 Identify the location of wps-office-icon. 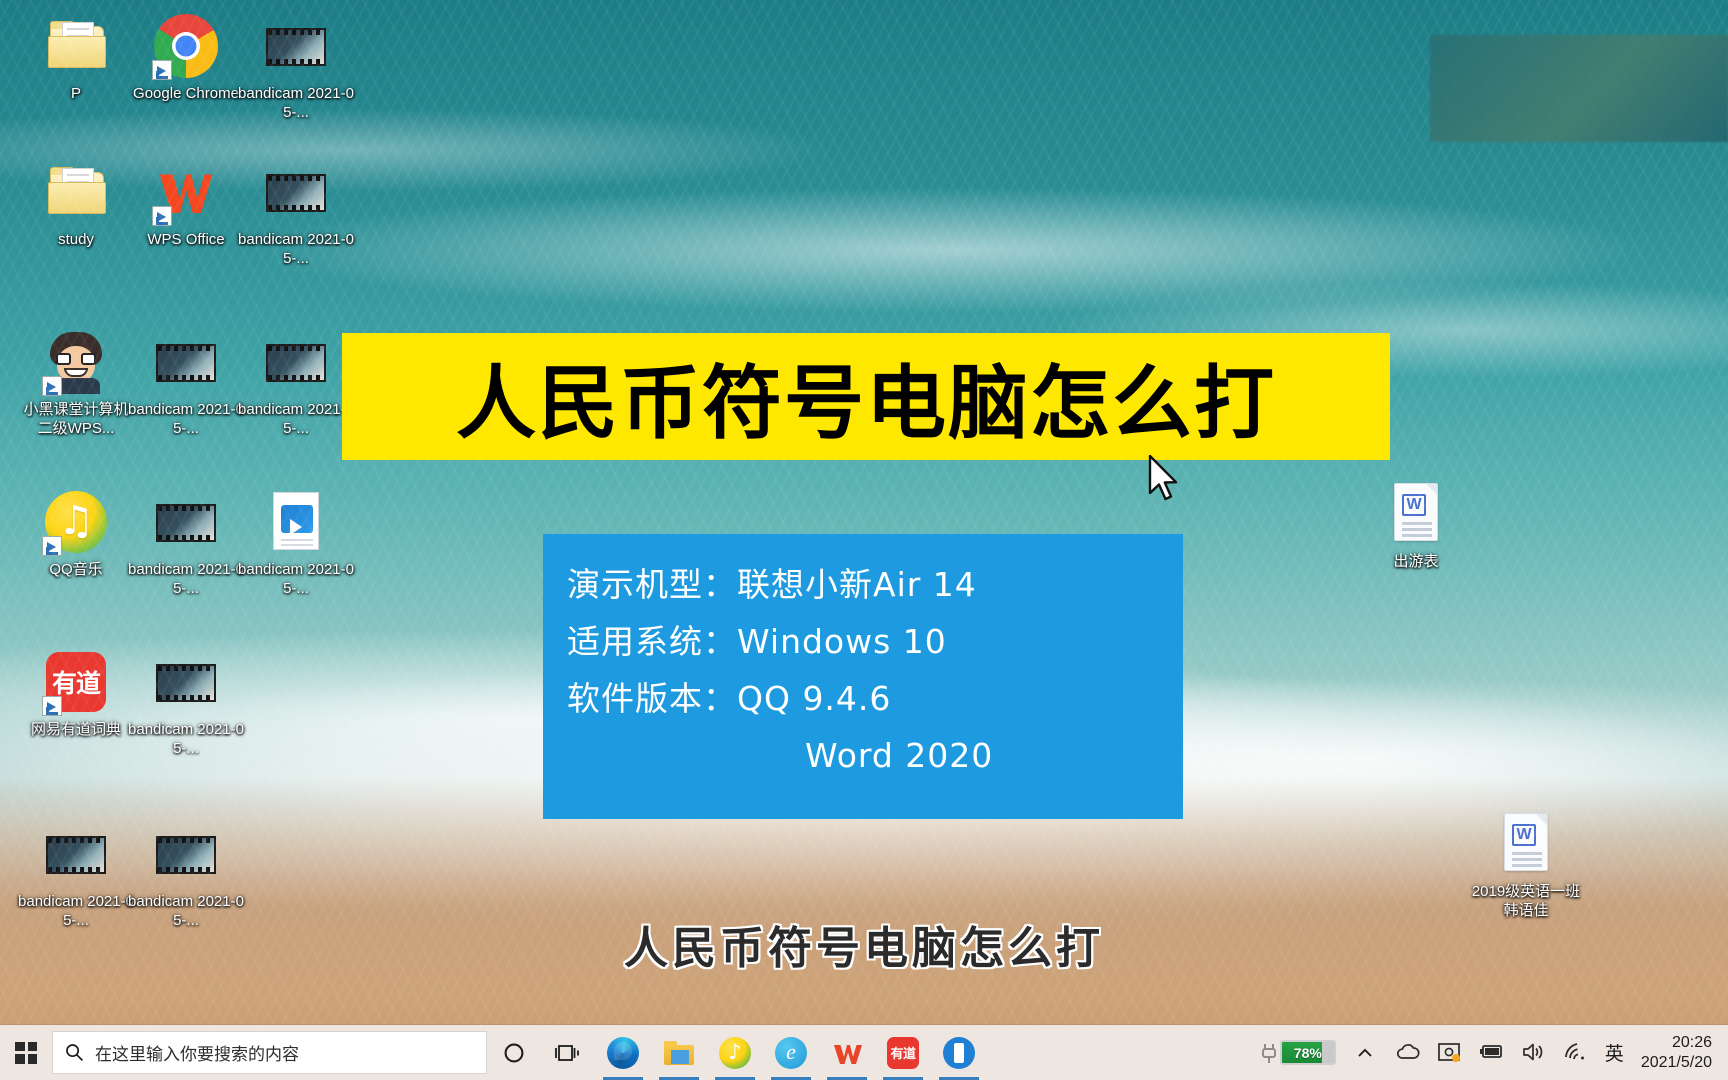
(847, 1053).